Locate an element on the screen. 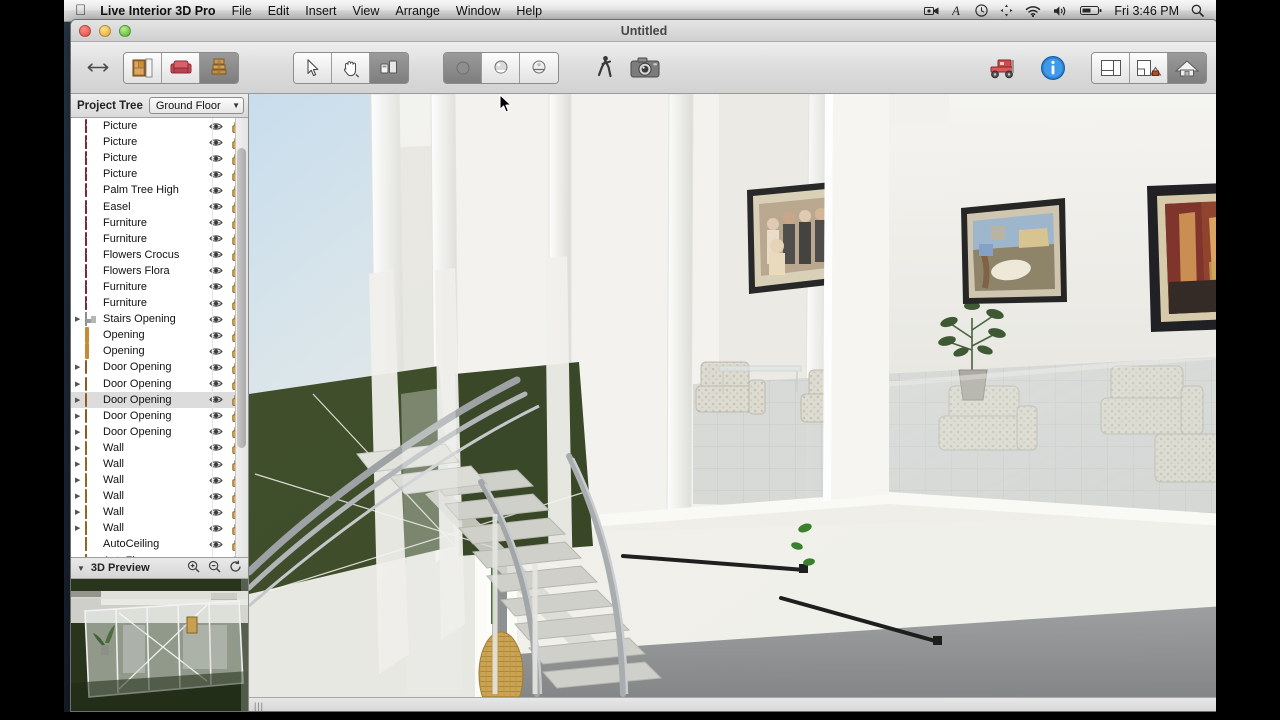 Image resolution: width=1280 pixels, height=720 pixels. snapshot-camera-icon is located at coordinates (645, 68).